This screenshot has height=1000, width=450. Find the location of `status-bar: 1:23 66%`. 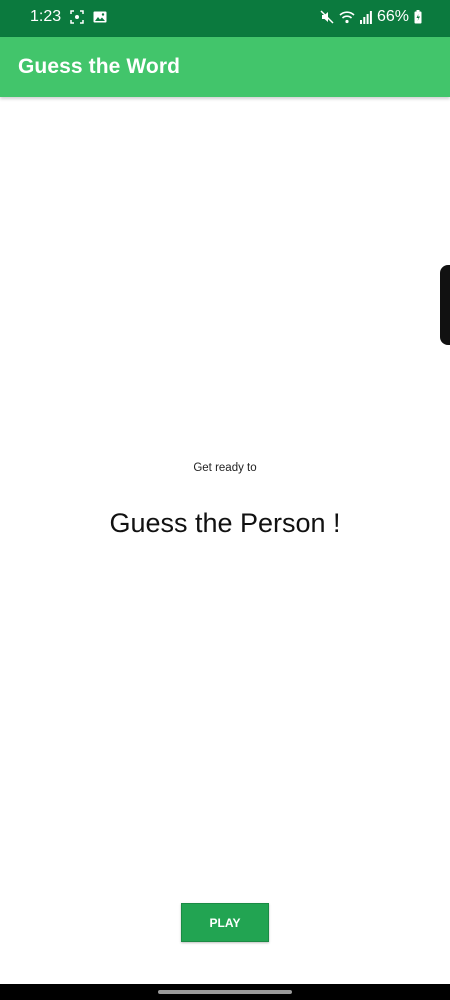

status-bar: 1:23 66% is located at coordinates (225, 18).